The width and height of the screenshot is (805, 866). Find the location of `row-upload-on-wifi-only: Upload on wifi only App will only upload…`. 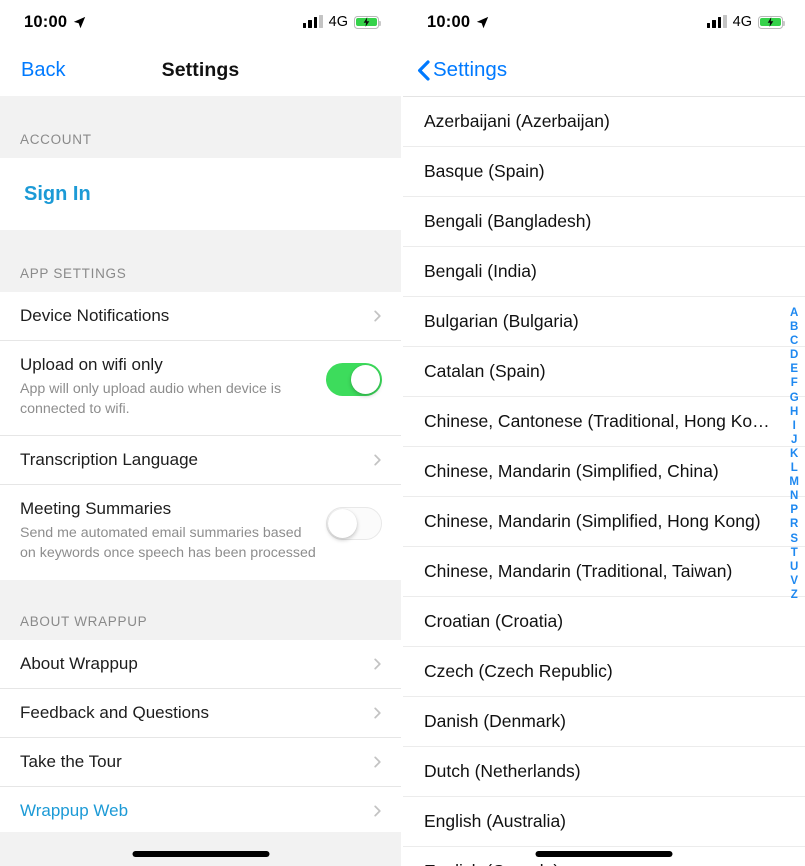

row-upload-on-wifi-only: Upload on wifi only App will only upload… is located at coordinates (200, 389).